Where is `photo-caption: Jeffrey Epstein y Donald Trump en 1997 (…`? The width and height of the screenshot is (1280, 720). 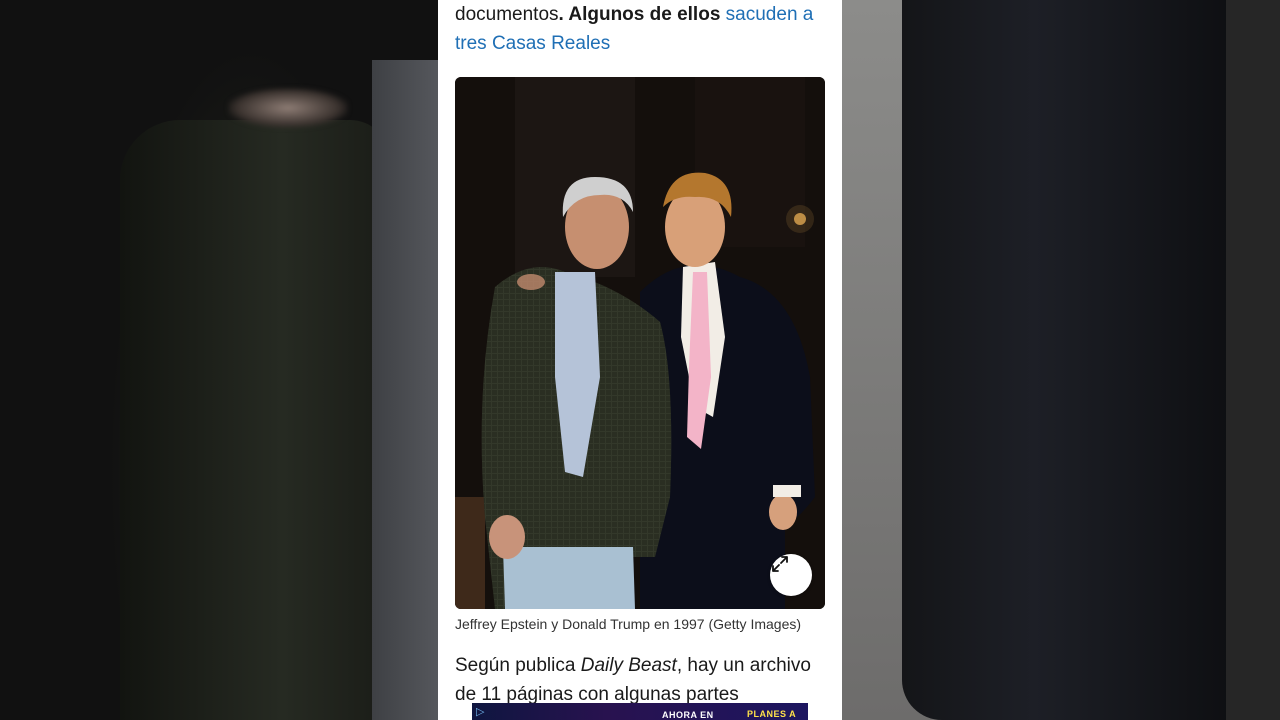
photo-caption: Jeffrey Epstein y Donald Trump en 1997 (… is located at coordinates (628, 624).